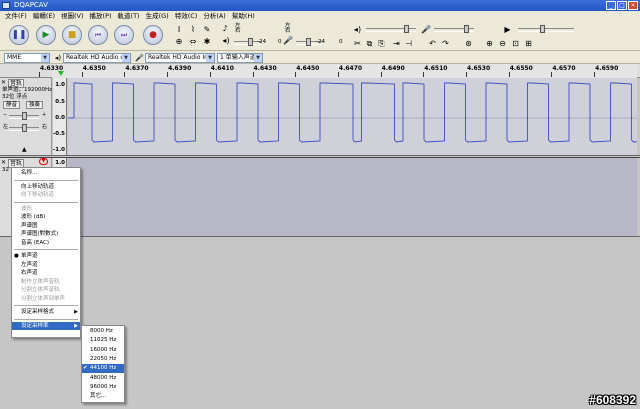  I want to click on copy-icon: ⧉, so click(369, 42).